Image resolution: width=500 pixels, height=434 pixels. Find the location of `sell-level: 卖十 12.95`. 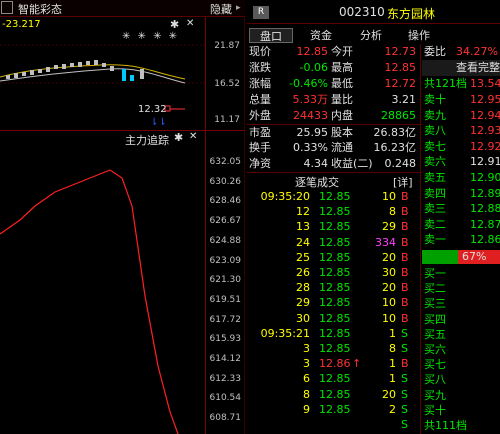

sell-level: 卖十 12.95 is located at coordinates (461, 100).